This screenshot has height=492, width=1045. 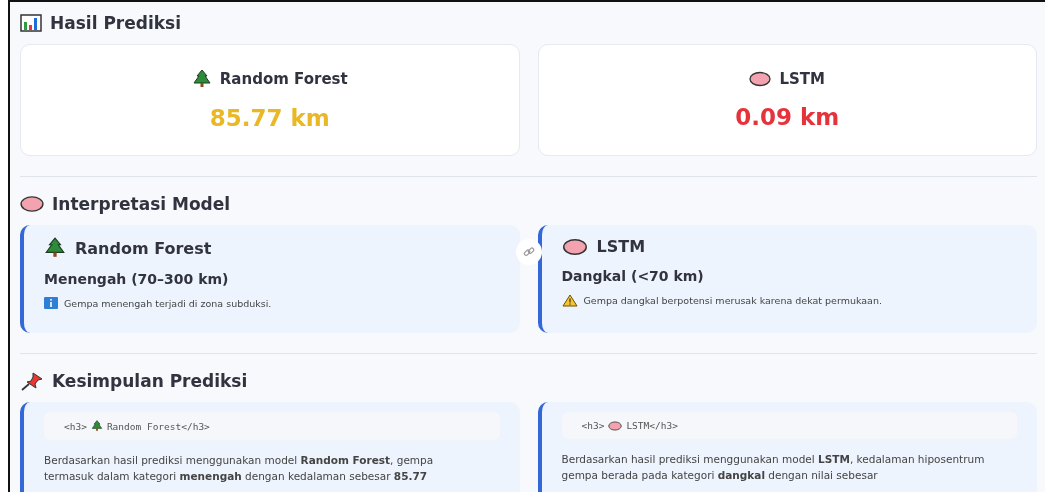 I want to click on section-title: Kesimpulan Prediksi, so click(x=150, y=381).